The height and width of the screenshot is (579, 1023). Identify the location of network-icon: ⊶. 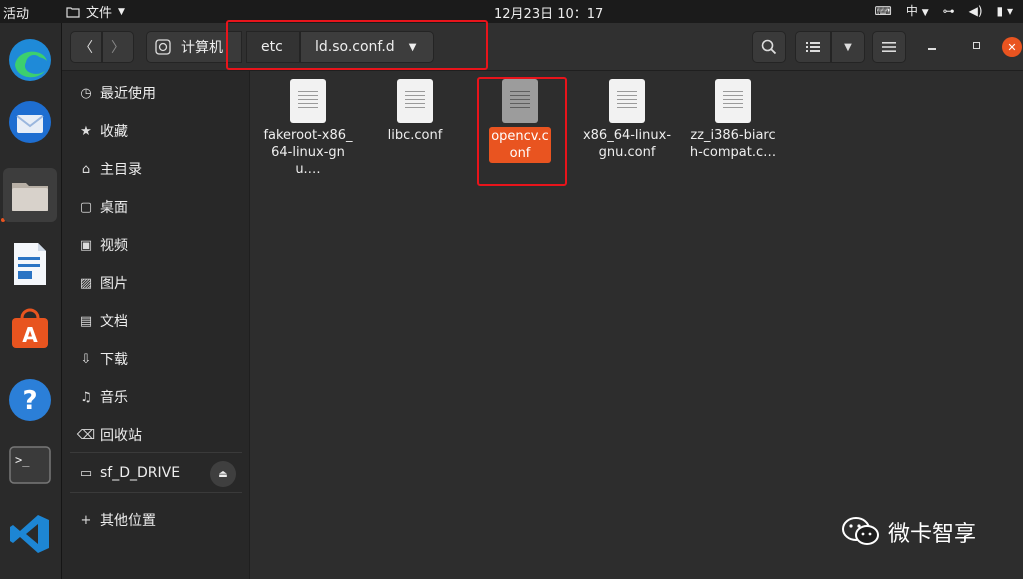
(949, 11).